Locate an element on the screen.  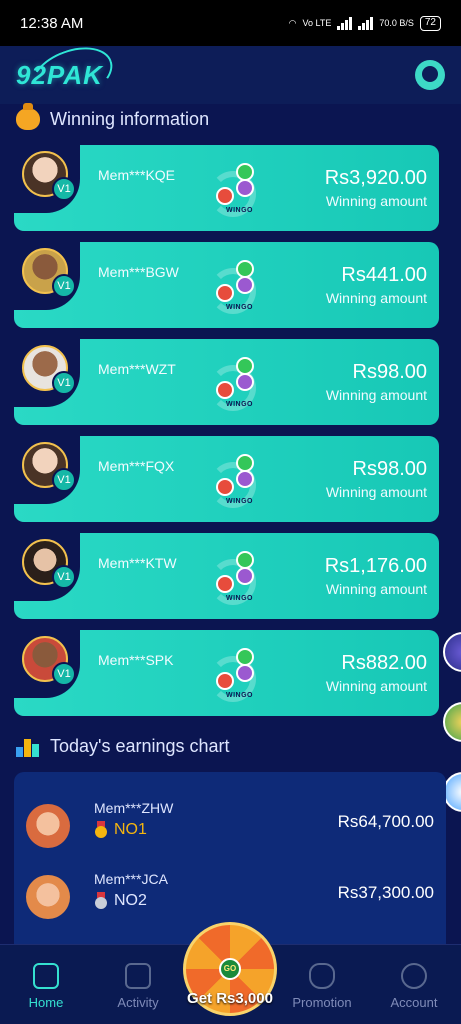
nav-account: Account is located at coordinates (414, 986).